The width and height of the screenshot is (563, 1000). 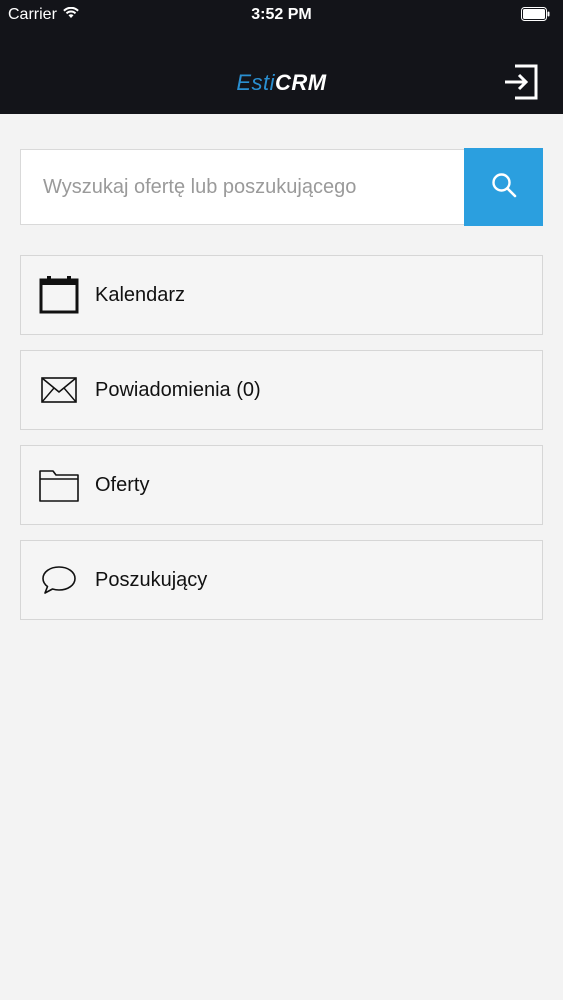 What do you see at coordinates (256, 82) in the screenshot?
I see `logo-esti: Esti` at bounding box center [256, 82].